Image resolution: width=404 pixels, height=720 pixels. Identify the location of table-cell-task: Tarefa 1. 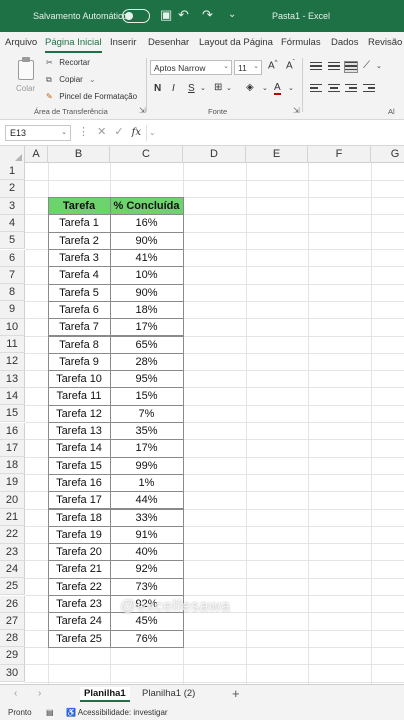
(79, 223).